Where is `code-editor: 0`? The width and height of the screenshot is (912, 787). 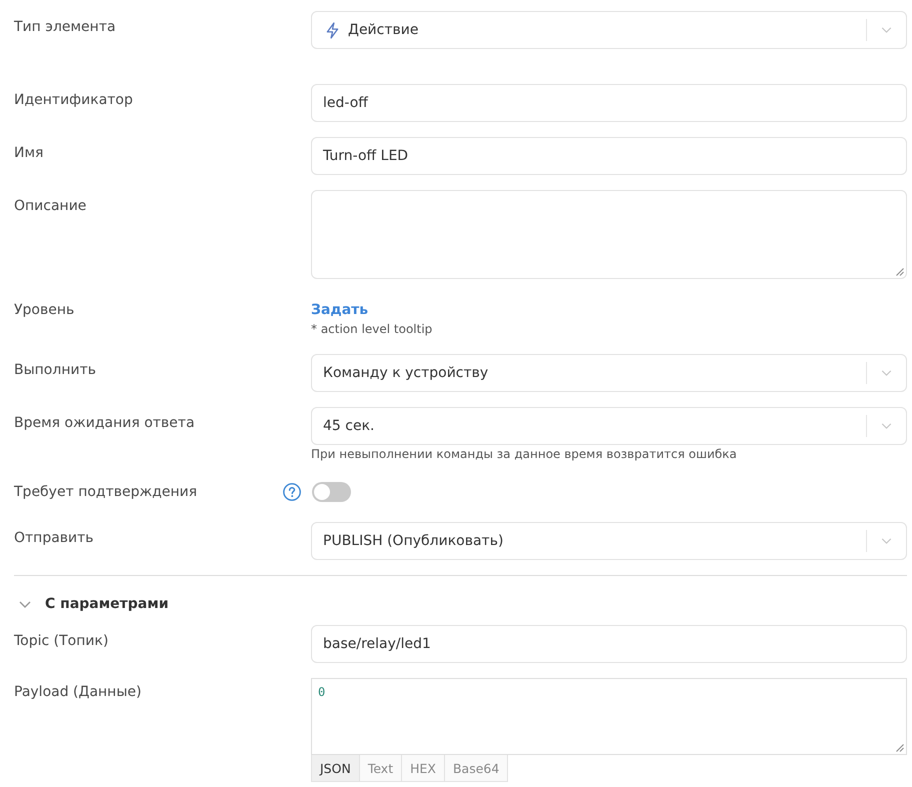 code-editor: 0 is located at coordinates (609, 716).